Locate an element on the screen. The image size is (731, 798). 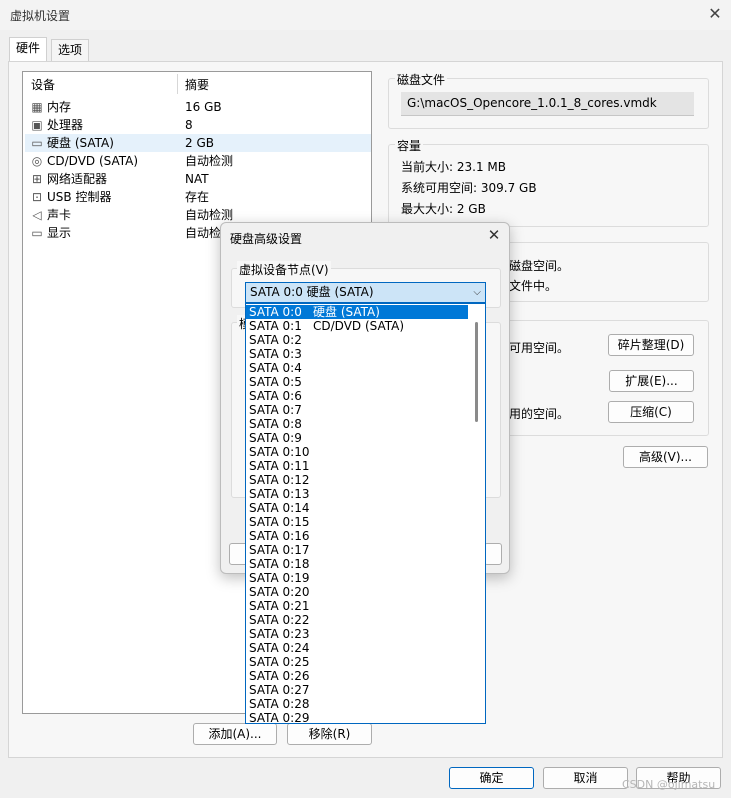
node-option-label: SATA 0:19 is located at coordinates (279, 578).